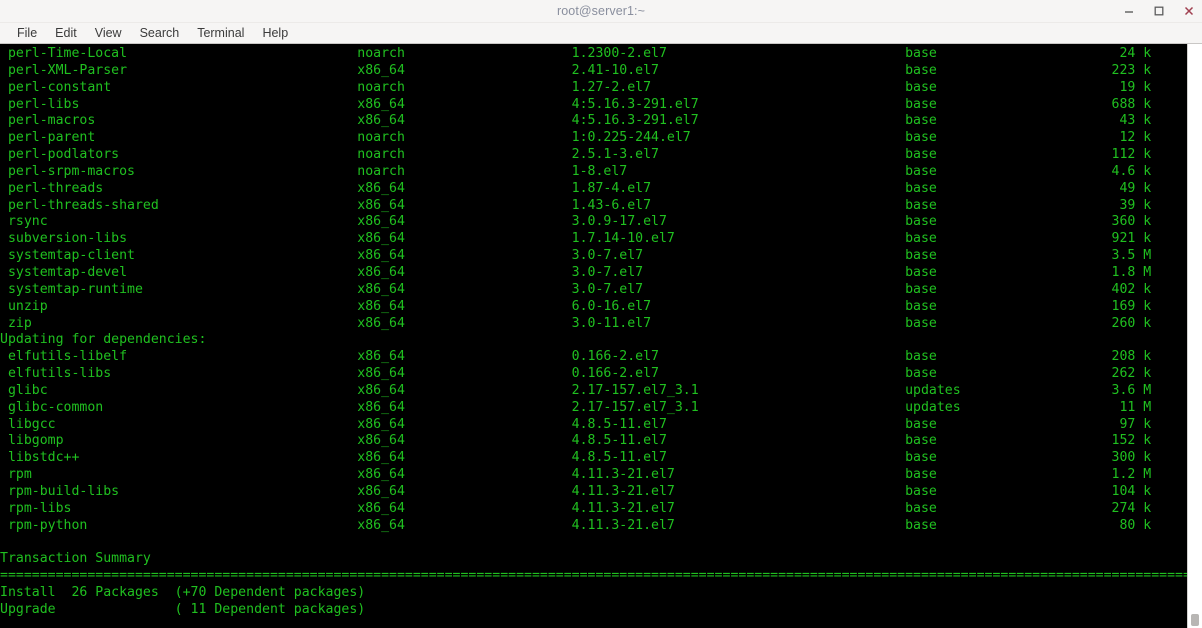 This screenshot has width=1202, height=628. What do you see at coordinates (576, 188) in the screenshot?
I see `package-row: perl-threads x86_64 1.87-4.el7 base 49 k` at bounding box center [576, 188].